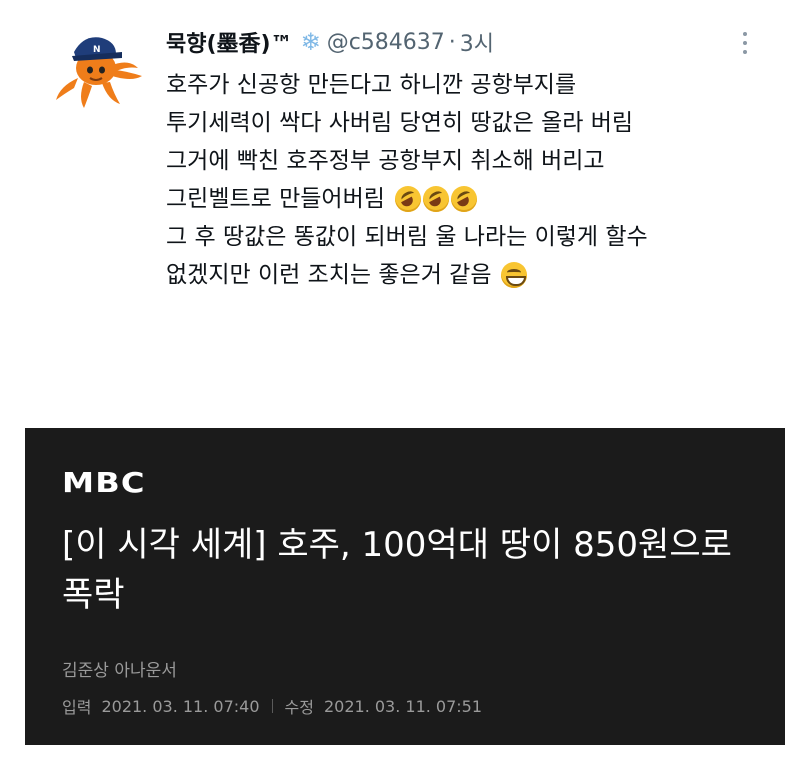 The image size is (800, 773). Describe the element at coordinates (385, 161) in the screenshot. I see `tweet-line: 그거에 빡친 호주정부 공항부지 취소해 버리고` at that location.